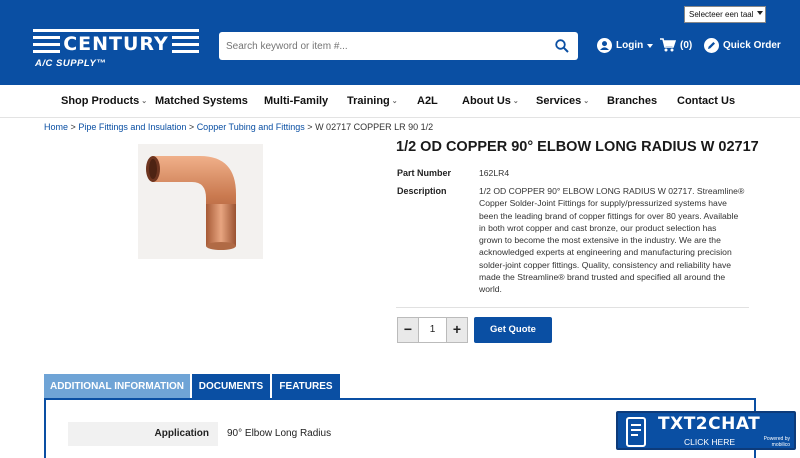 Image resolution: width=800 pixels, height=458 pixels. I want to click on breadcrumb-link-pipe-fittings: Pipe Fittings and Insulation, so click(132, 127).